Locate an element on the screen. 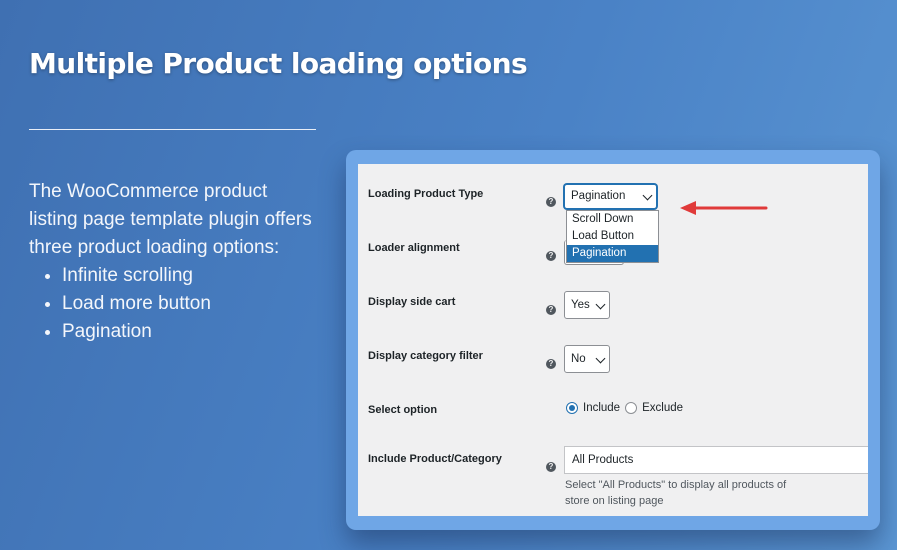  display-side-cart-value: Yes is located at coordinates (580, 305).